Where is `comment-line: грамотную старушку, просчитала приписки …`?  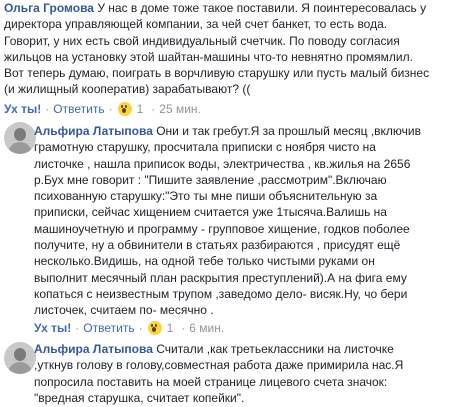
comment-line: грамотную старушку, просчитала приписки … is located at coordinates (205, 147).